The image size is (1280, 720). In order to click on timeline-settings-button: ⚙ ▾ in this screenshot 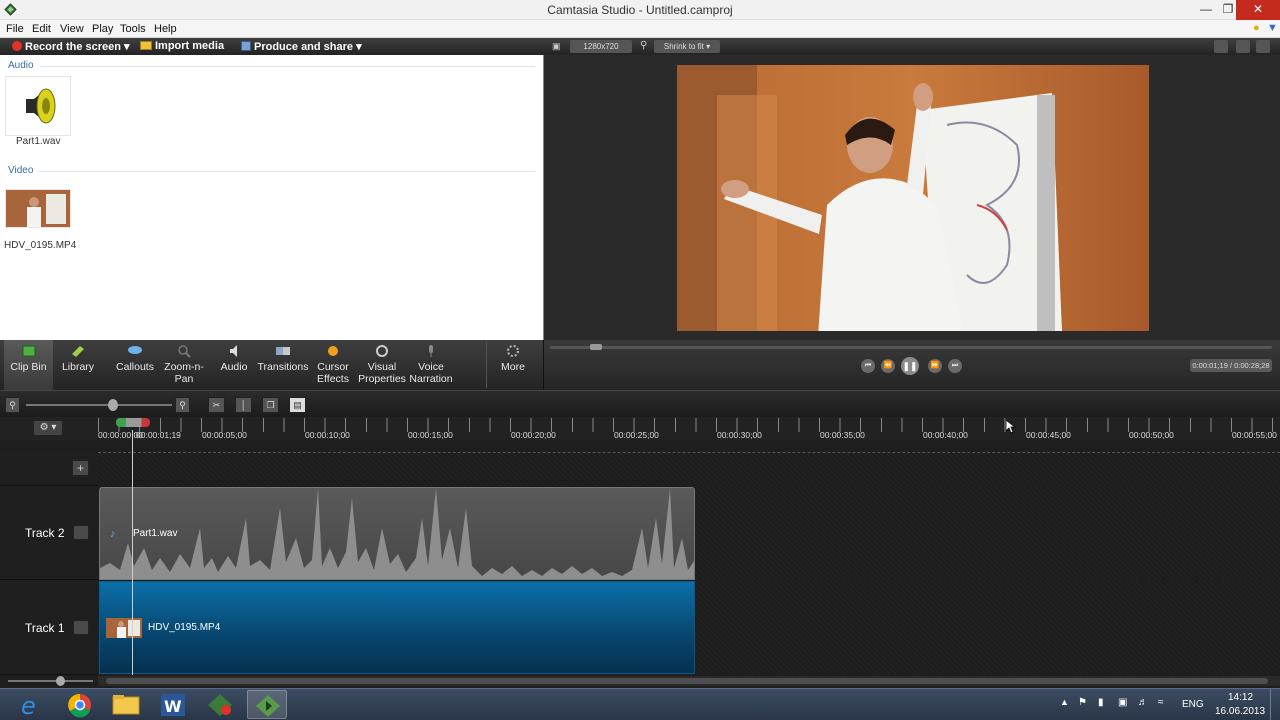, I will do `click(48, 428)`.